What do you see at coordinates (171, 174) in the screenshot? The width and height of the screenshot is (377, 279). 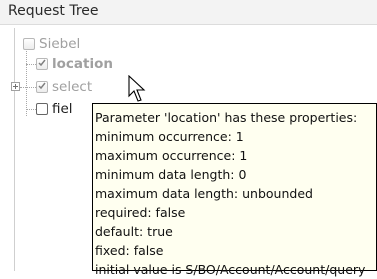 I see `tooltip-min-data-length: minimum data length: 0` at bounding box center [171, 174].